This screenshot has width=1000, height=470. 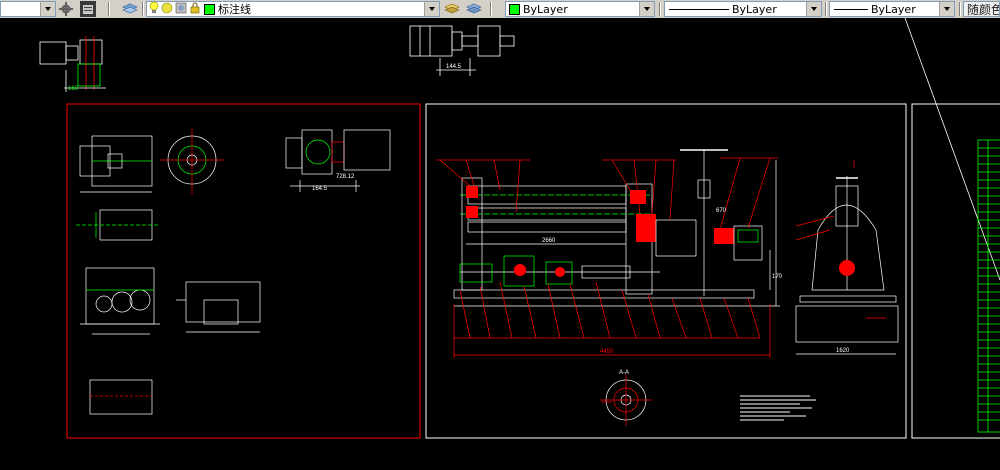 I want to click on color-dropdown-arrow, so click(x=646, y=9).